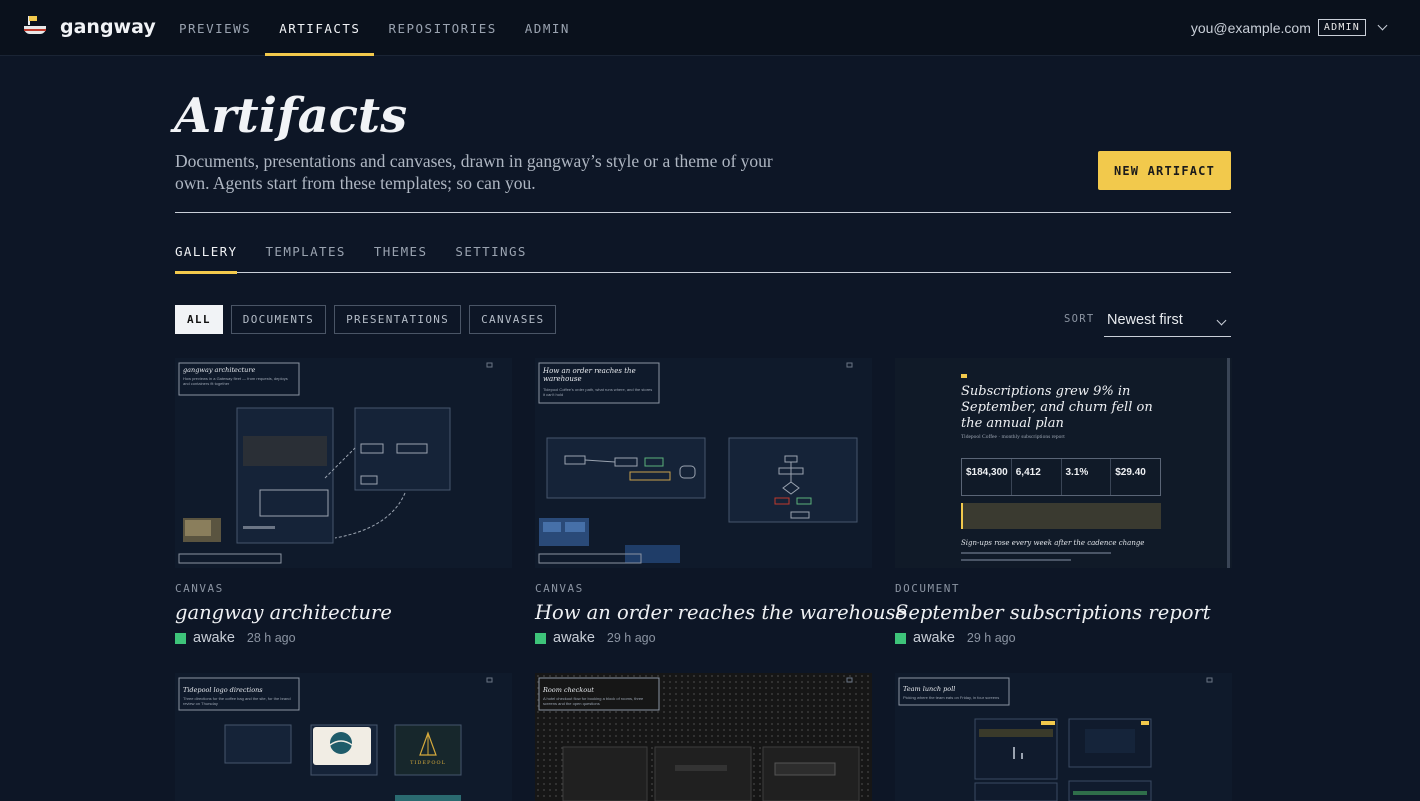 Image resolution: width=1420 pixels, height=801 pixels. What do you see at coordinates (1145, 320) in the screenshot?
I see `sort-value: Newest first` at bounding box center [1145, 320].